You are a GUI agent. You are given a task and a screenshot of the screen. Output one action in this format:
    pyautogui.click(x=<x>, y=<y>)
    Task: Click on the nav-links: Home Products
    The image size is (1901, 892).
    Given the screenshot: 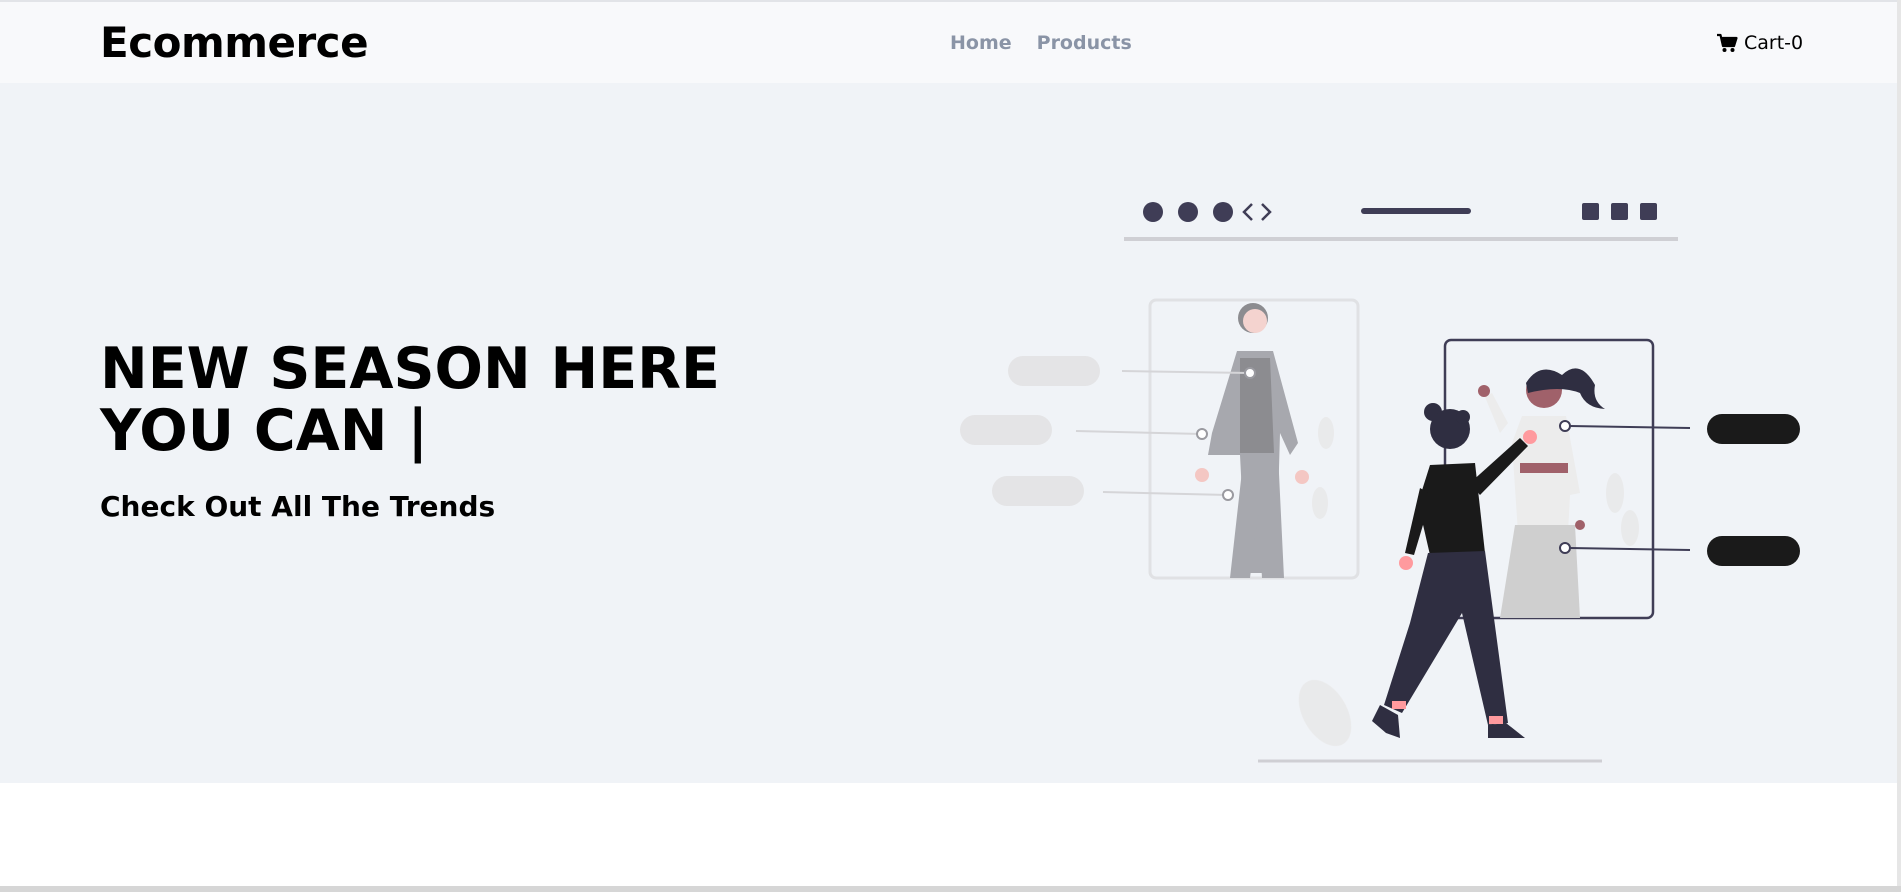 What is the action you would take?
    pyautogui.click(x=1041, y=43)
    